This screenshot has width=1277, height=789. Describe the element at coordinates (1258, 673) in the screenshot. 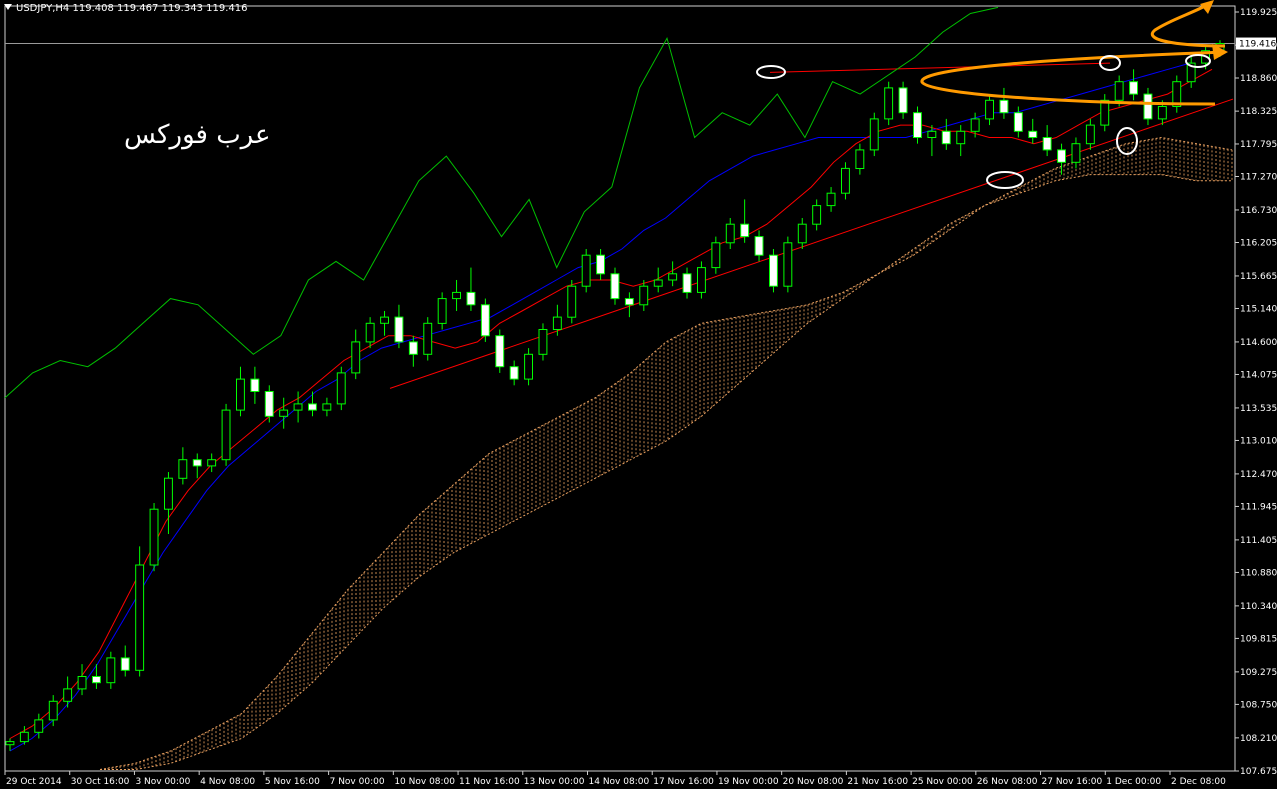

I see `y-tick-label: 109.275` at that location.